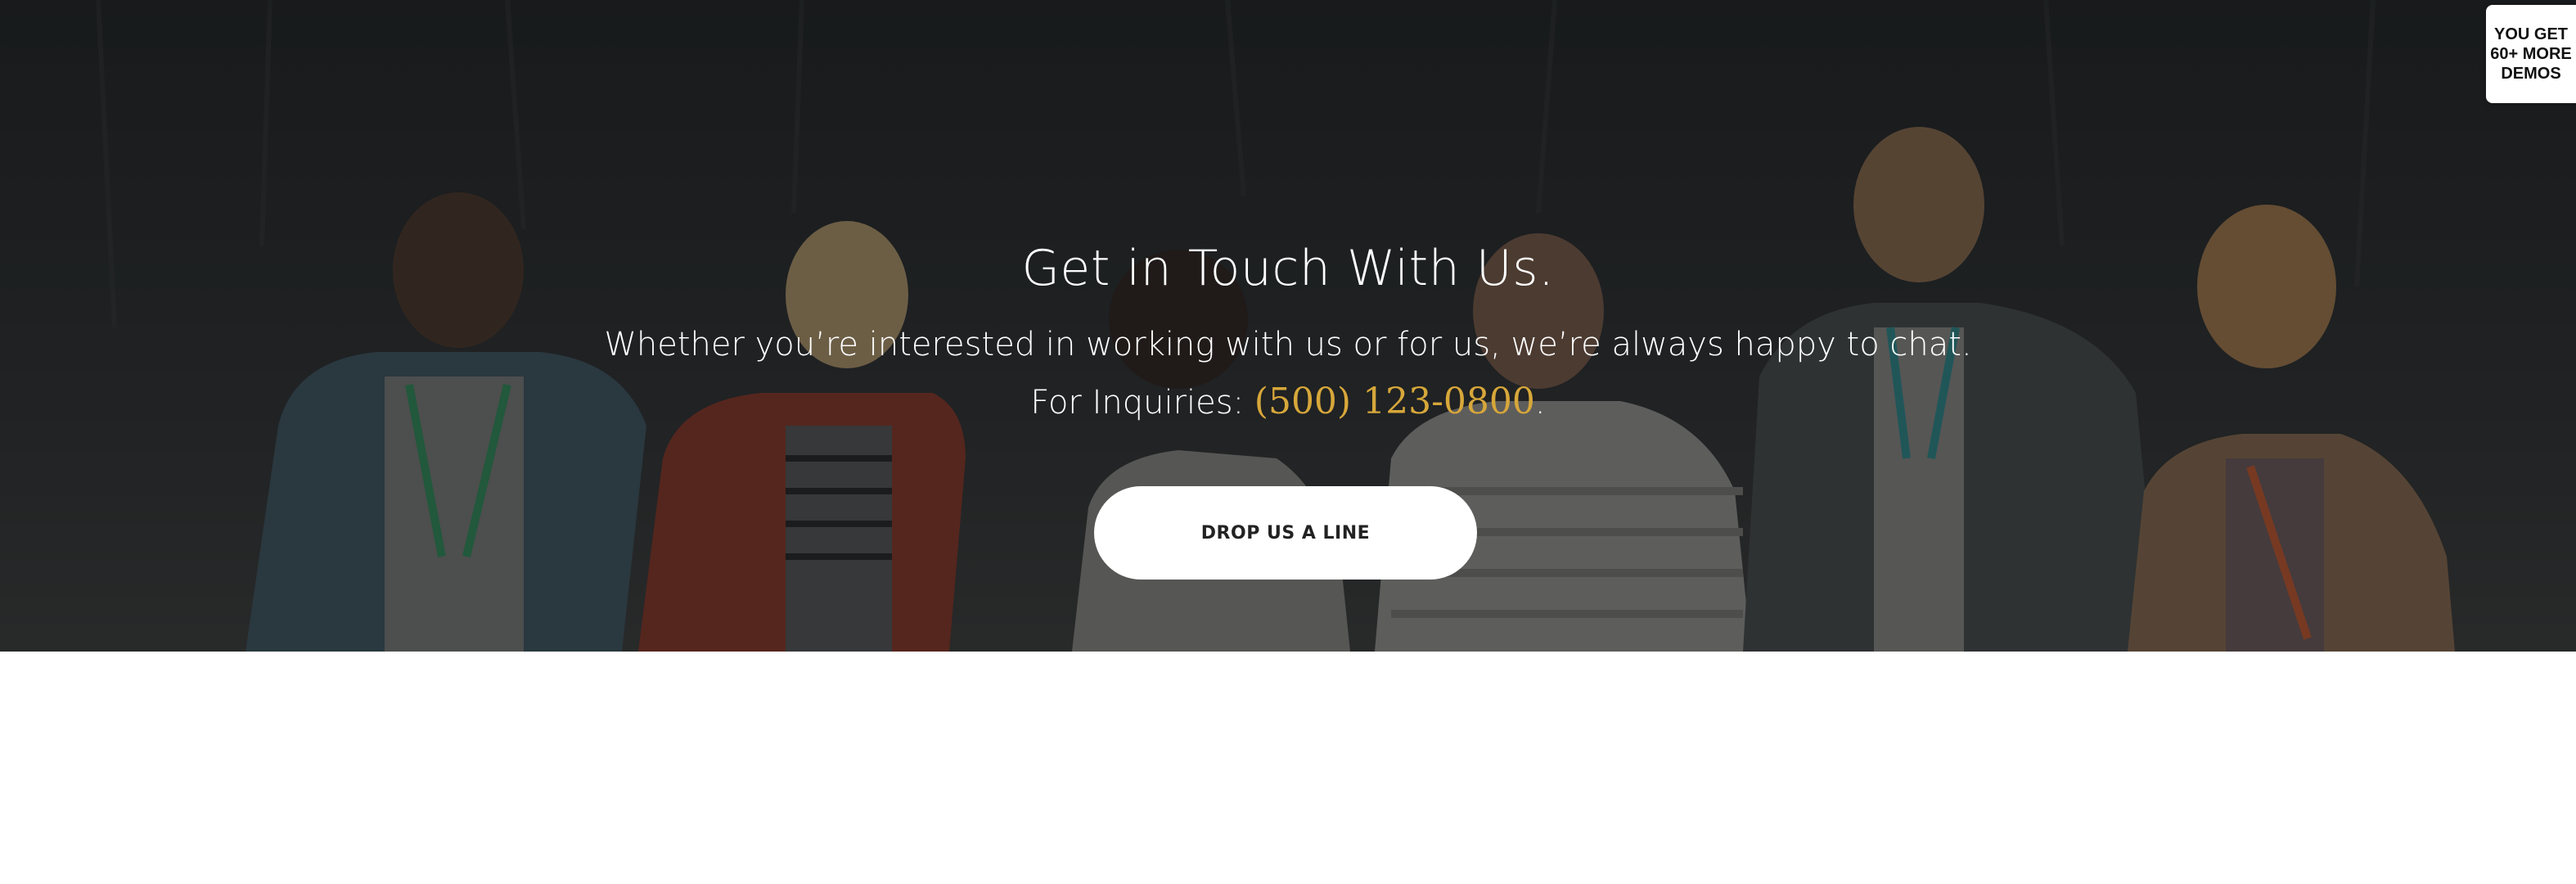  I want to click on inquiries-label: For Inquiries:, so click(1142, 403).